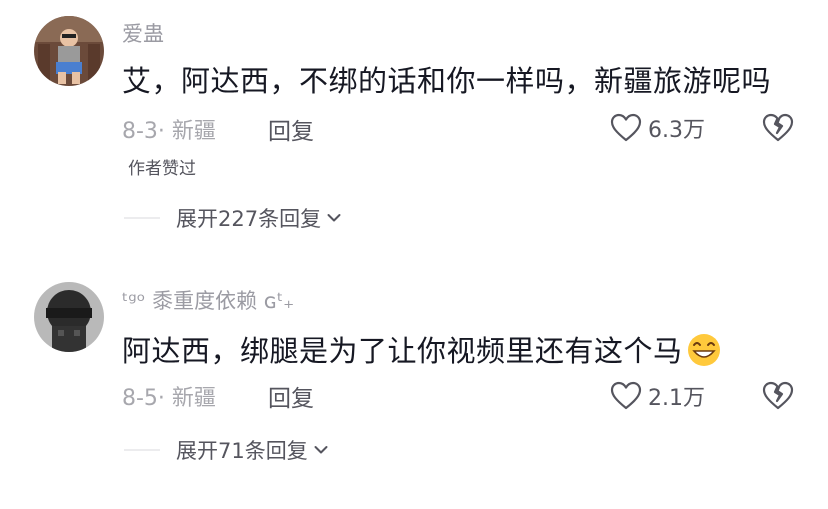 Image resolution: width=828 pixels, height=509 pixels. I want to click on grinning-face-emoji, so click(704, 350).